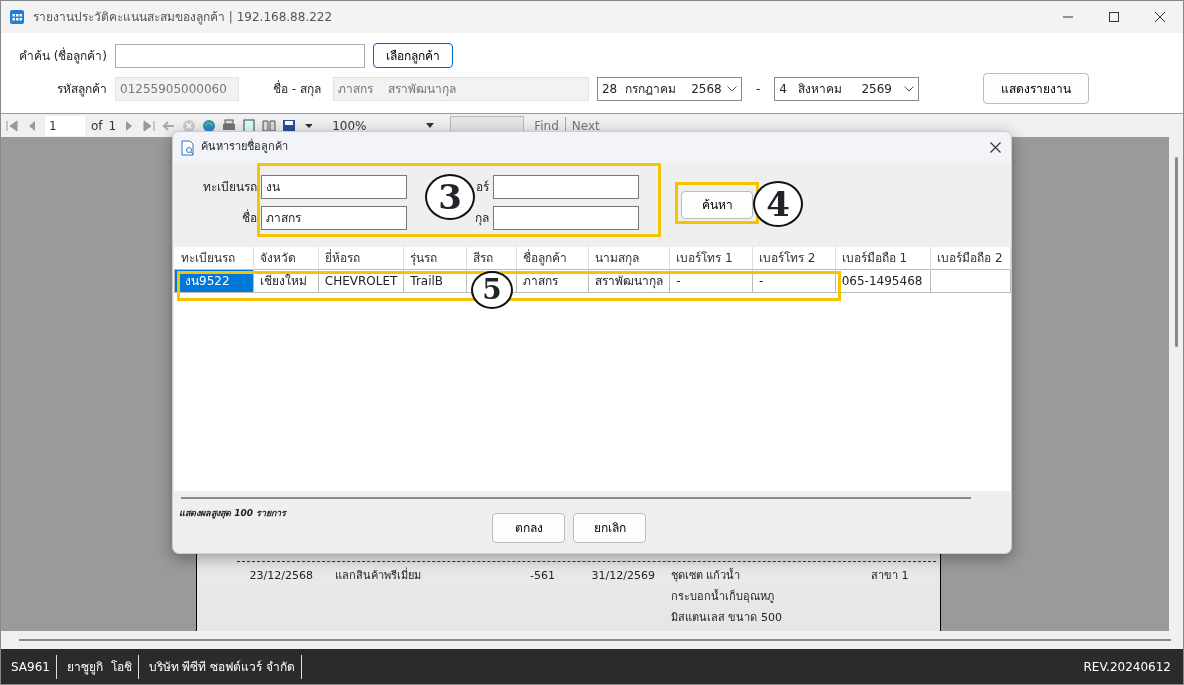 Image resolution: width=1184 pixels, height=685 pixels. I want to click on find-link: Find, so click(546, 125).